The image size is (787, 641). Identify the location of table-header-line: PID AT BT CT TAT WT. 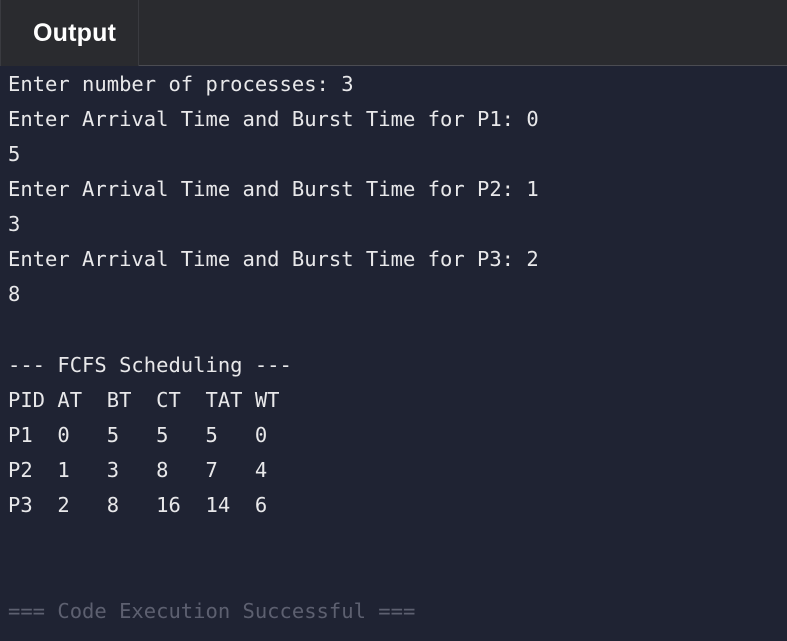
(144, 400).